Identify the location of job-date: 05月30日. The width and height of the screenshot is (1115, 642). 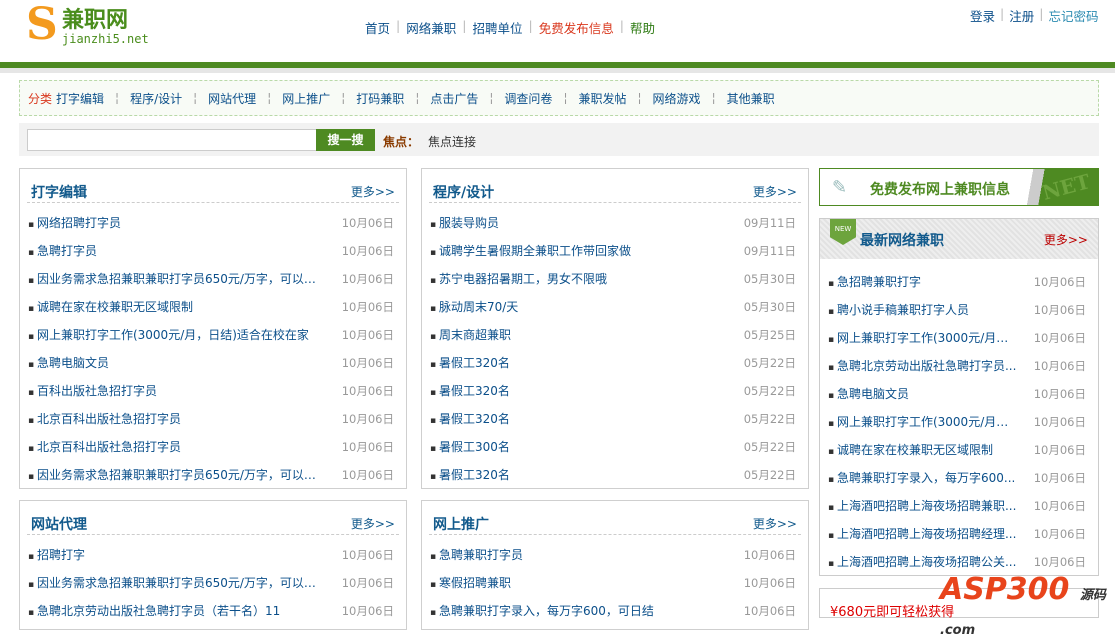
(769, 279).